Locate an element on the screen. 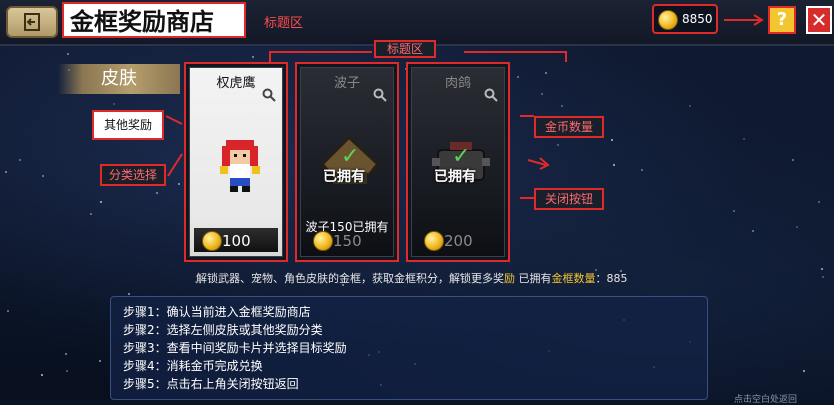 The height and width of the screenshot is (405, 834). help-icon: ? is located at coordinates (782, 19).